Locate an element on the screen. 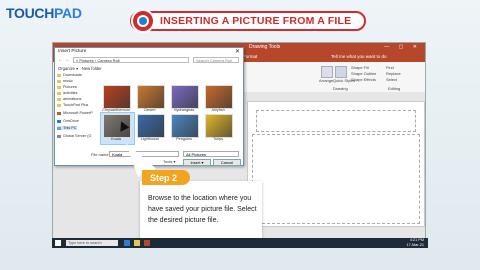 Image resolution: width=480 pixels, height=270 pixels. thumb-label-tulips: Tulips is located at coordinates (218, 139).